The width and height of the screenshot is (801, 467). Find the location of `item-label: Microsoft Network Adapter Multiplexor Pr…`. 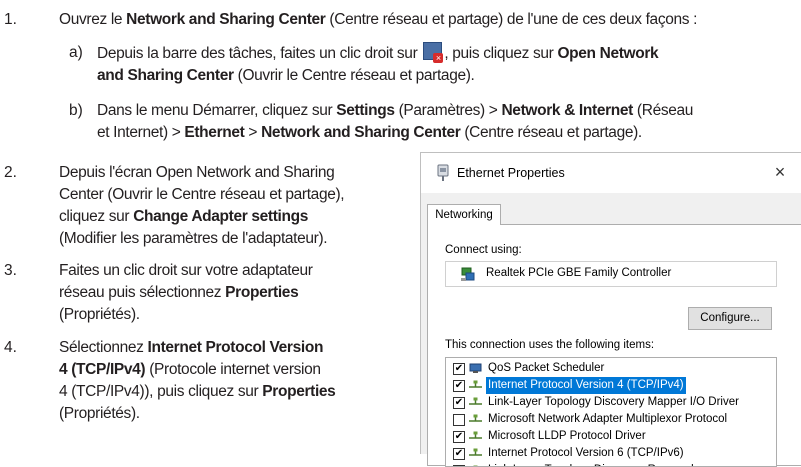

item-label: Microsoft Network Adapter Multiplexor Pr… is located at coordinates (607, 419).